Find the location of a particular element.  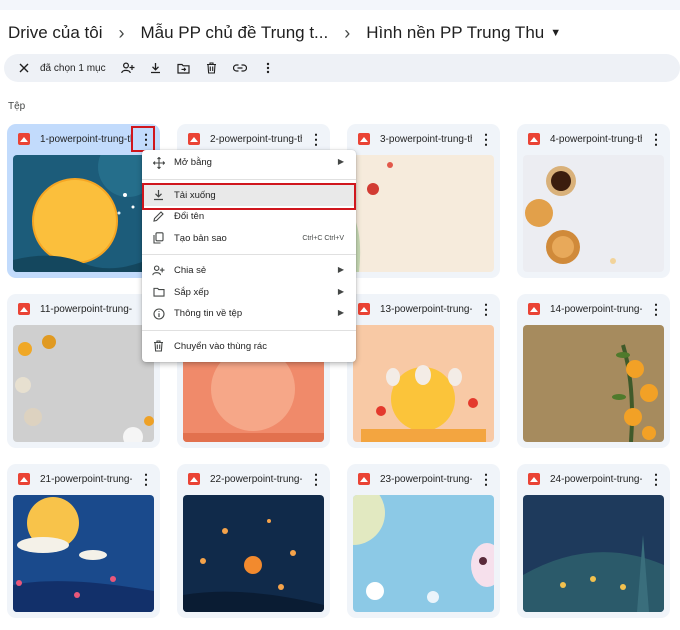

delete-button is located at coordinates (212, 68).